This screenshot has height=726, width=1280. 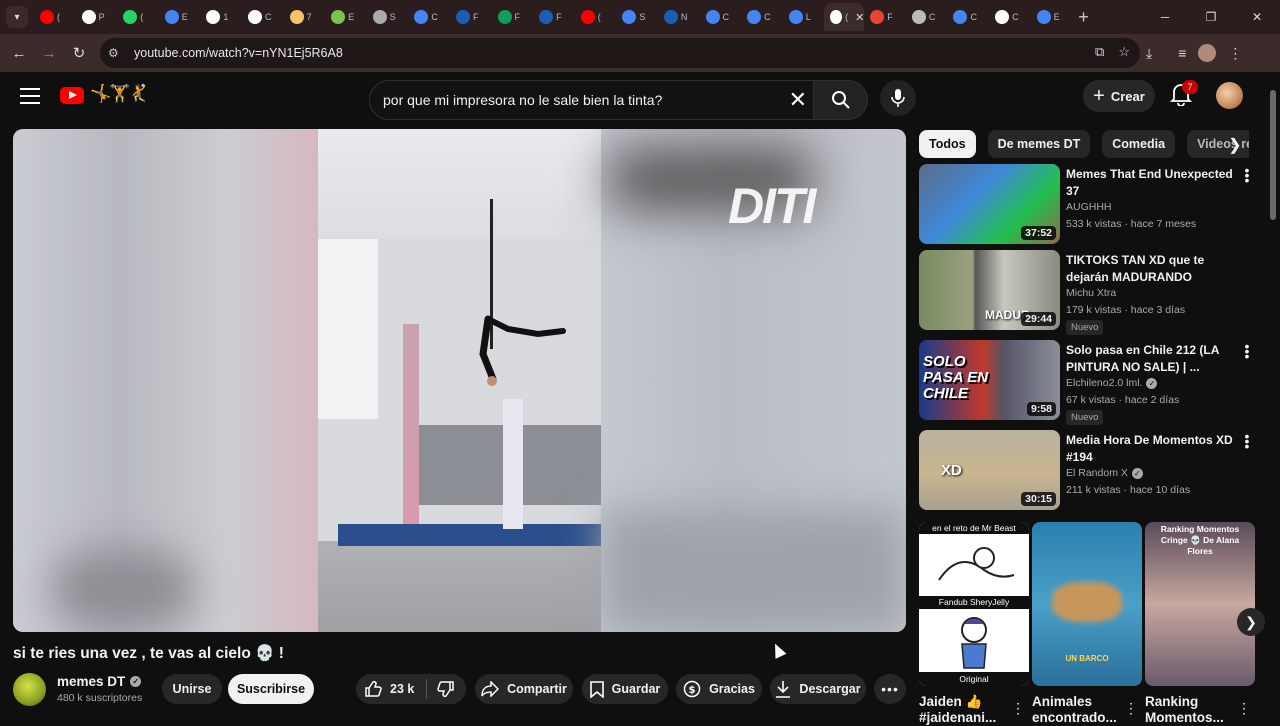 What do you see at coordinates (391, 689) in the screenshot?
I see `like-button: 23 k` at bounding box center [391, 689].